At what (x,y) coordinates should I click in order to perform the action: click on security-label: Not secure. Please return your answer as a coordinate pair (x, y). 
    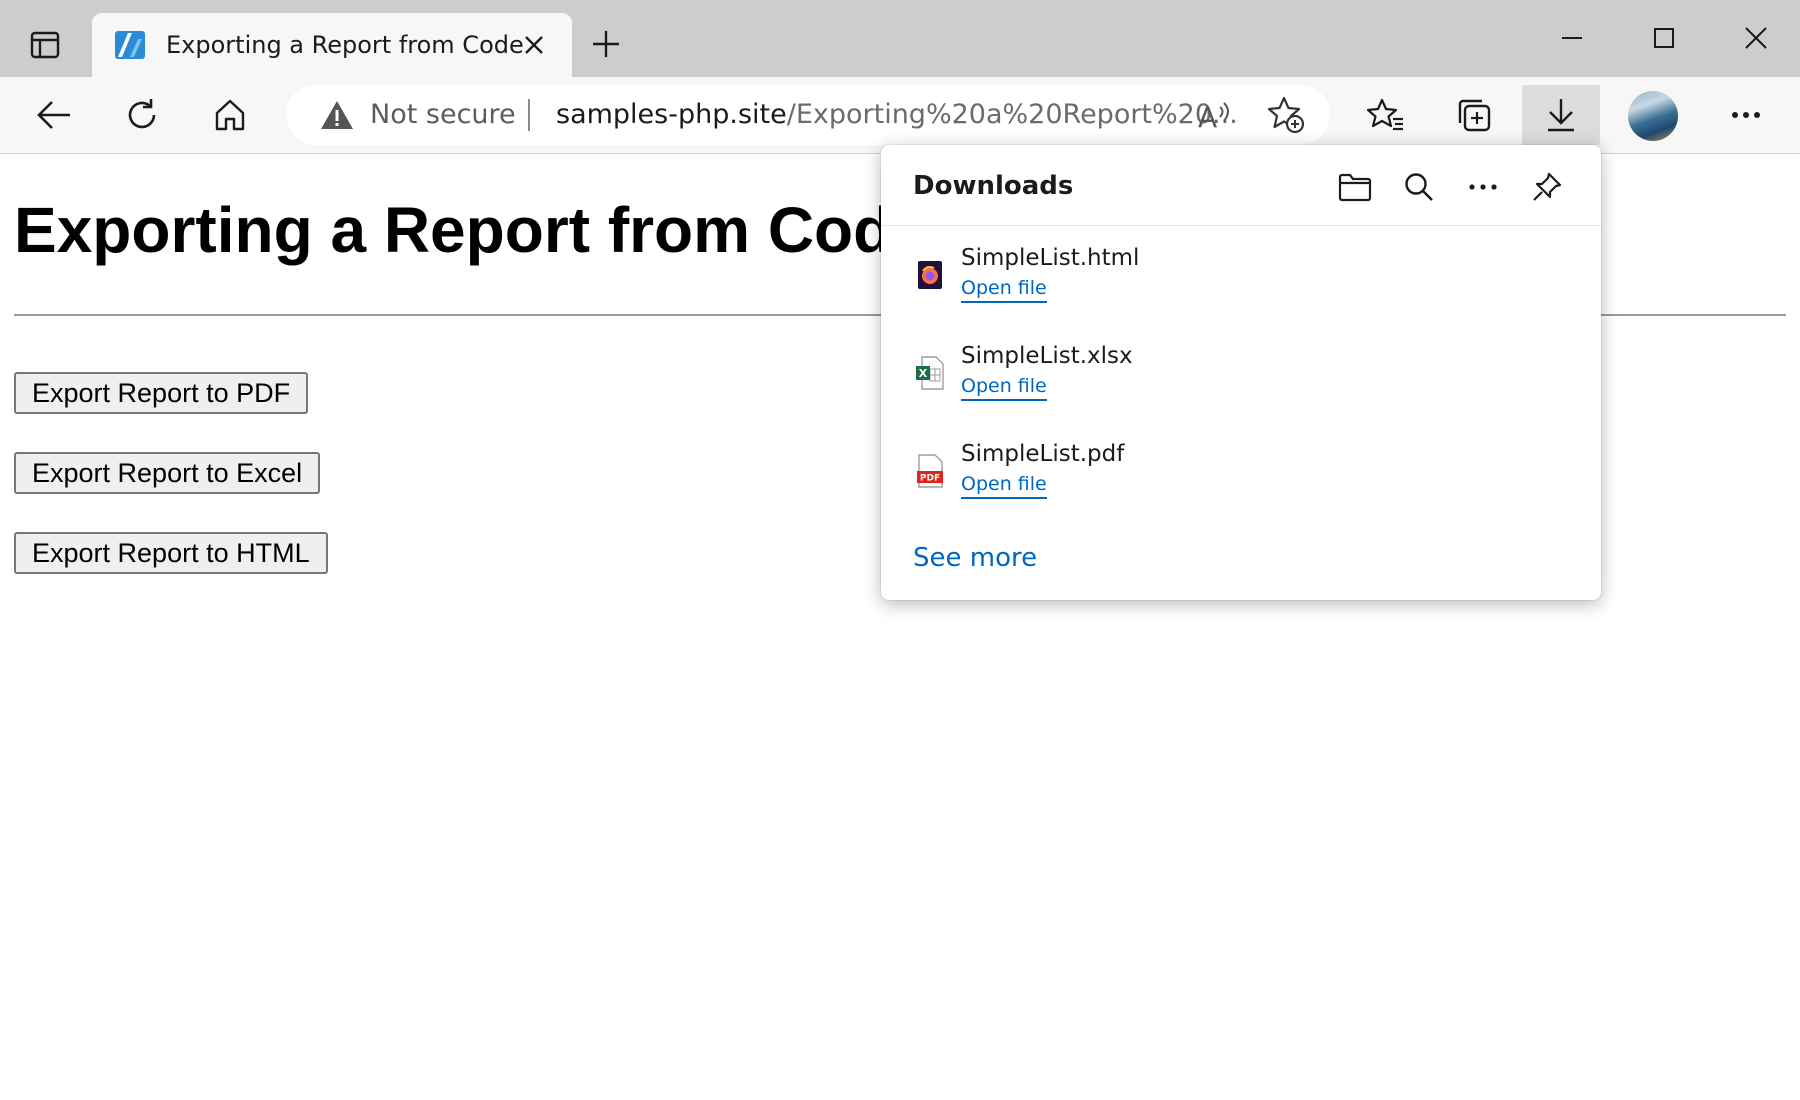
    Looking at the image, I should click on (443, 115).